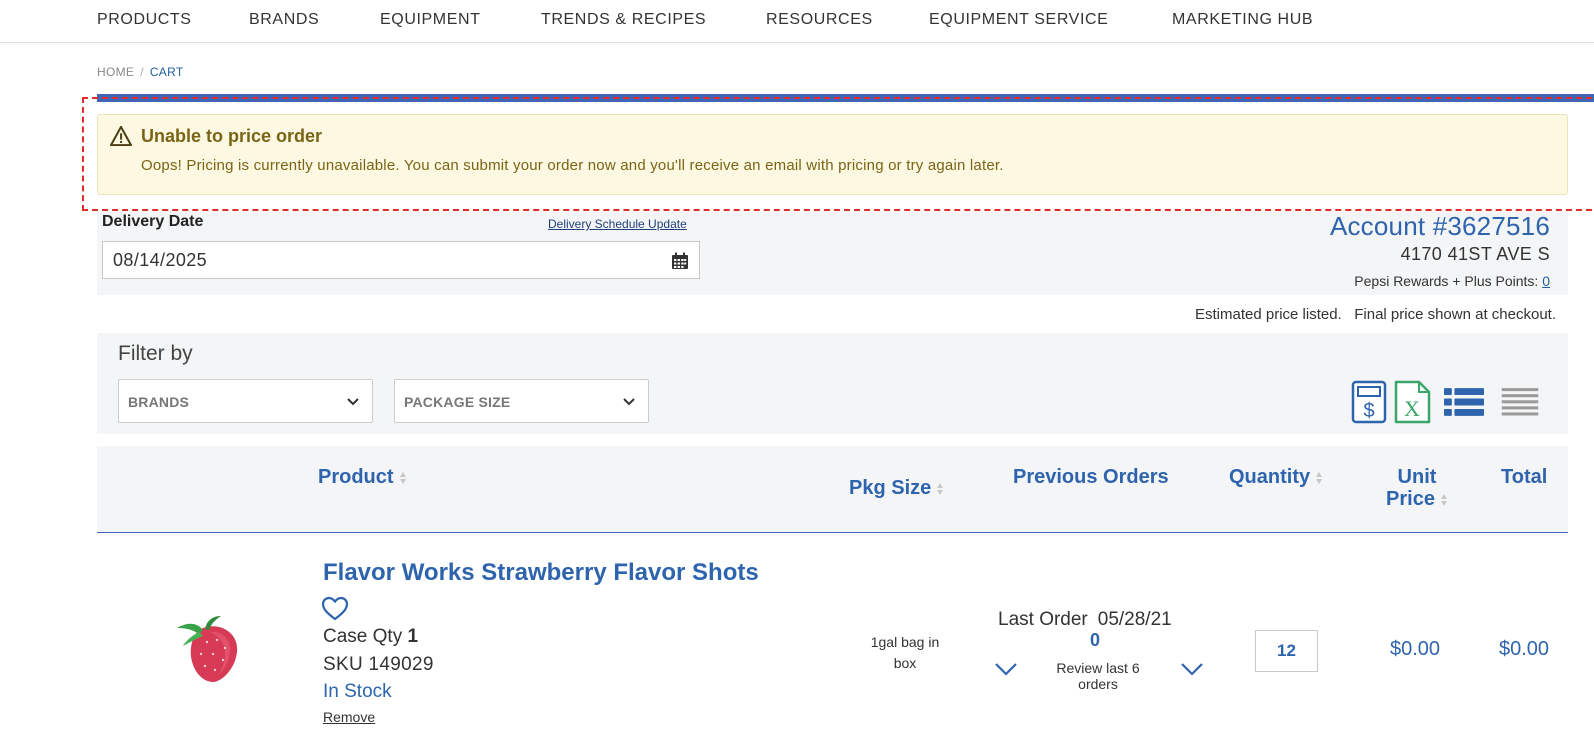 This screenshot has height=745, width=1594. What do you see at coordinates (1475, 254) in the screenshot?
I see `account-address: 4170 41ST AVE S` at bounding box center [1475, 254].